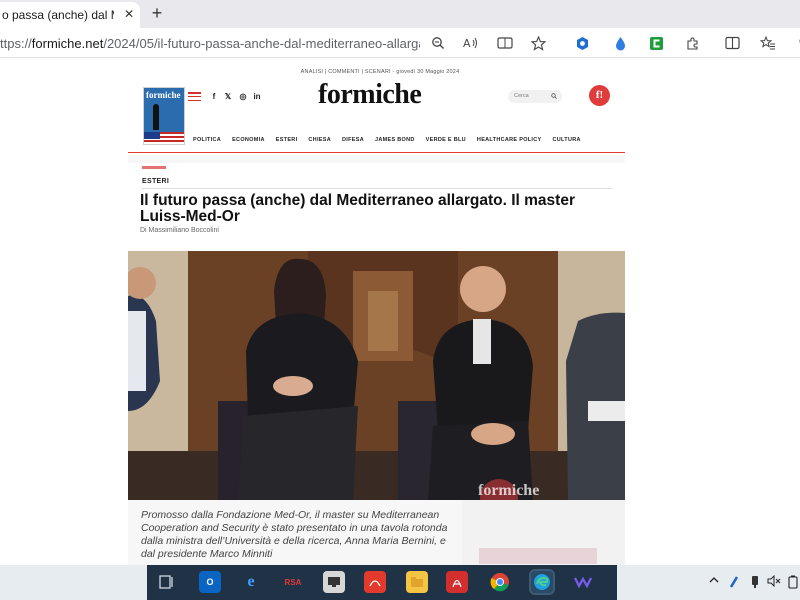 Image resolution: width=800 pixels, height=600 pixels. Describe the element at coordinates (535, 96) in the screenshot. I see `site-search-input: Cerca` at that location.